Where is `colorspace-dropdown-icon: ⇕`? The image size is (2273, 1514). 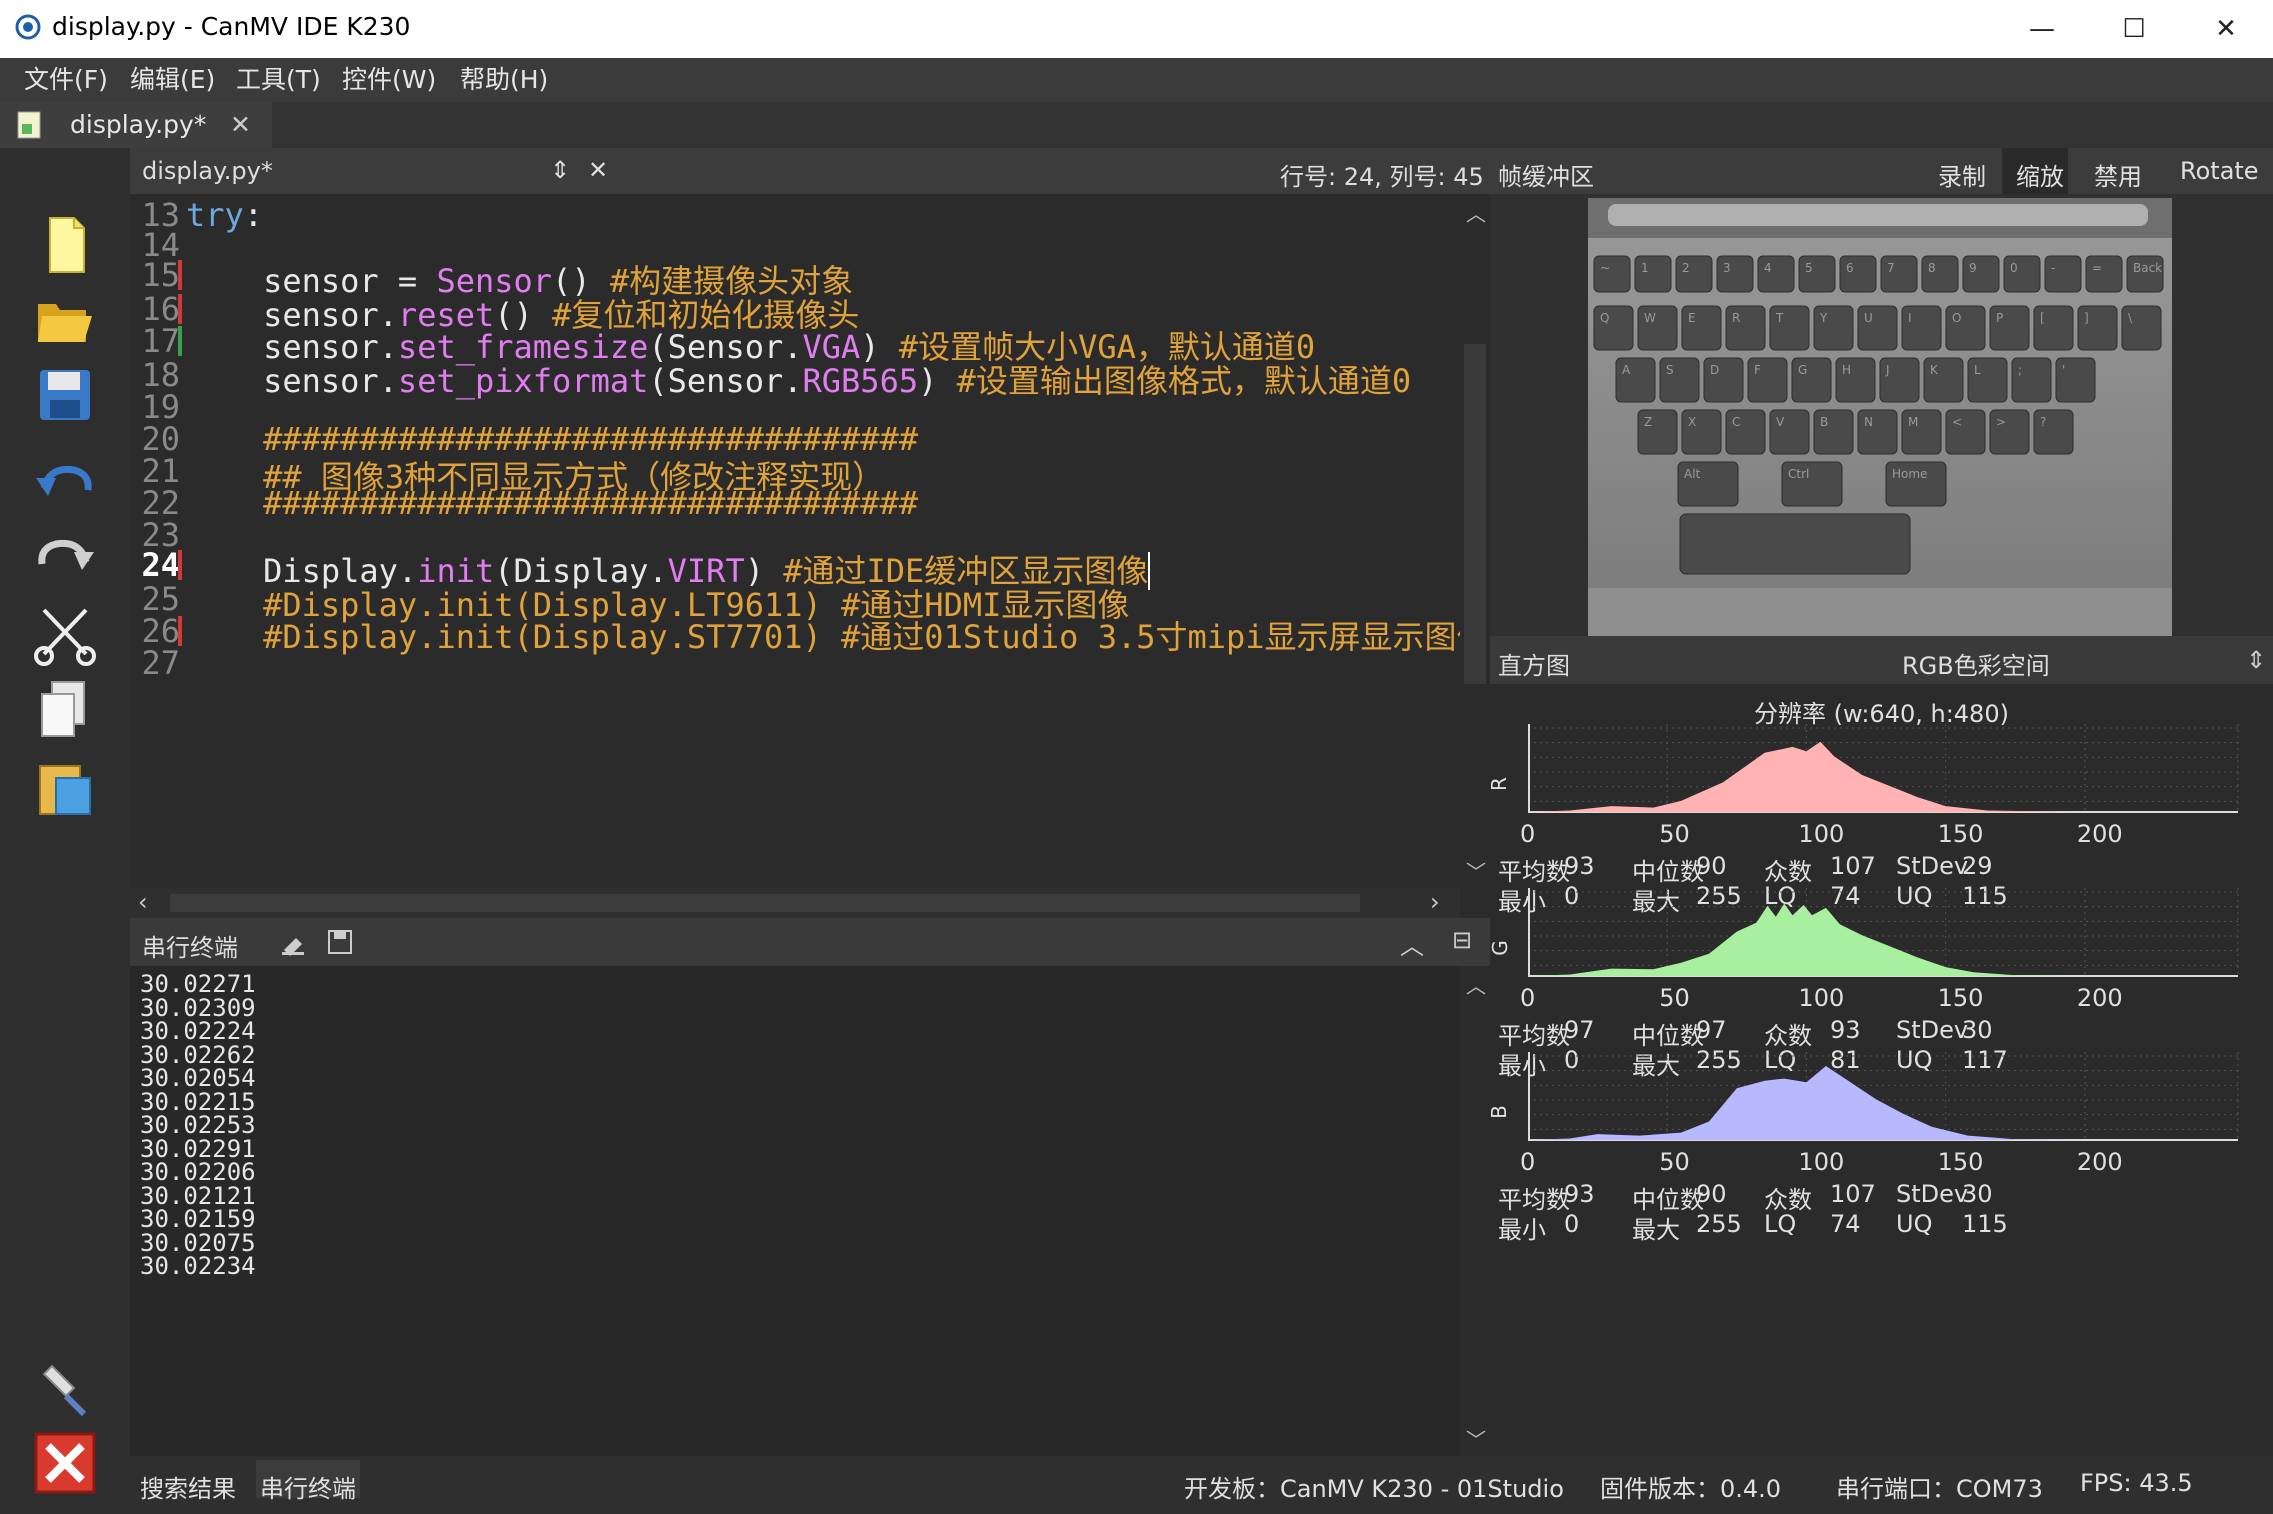
colorspace-dropdown-icon: ⇕ is located at coordinates (2256, 660).